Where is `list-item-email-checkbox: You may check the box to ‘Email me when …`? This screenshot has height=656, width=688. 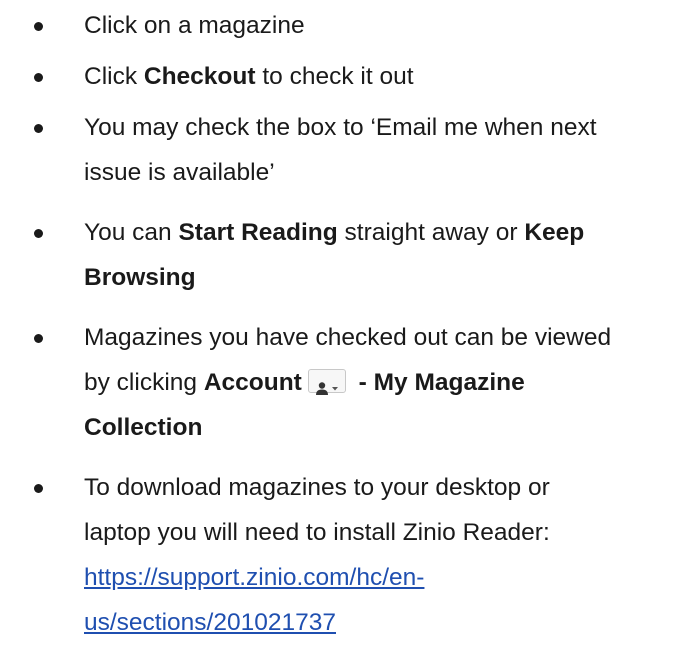 list-item-email-checkbox: You may check the box to ‘Email me when … is located at coordinates (384, 150).